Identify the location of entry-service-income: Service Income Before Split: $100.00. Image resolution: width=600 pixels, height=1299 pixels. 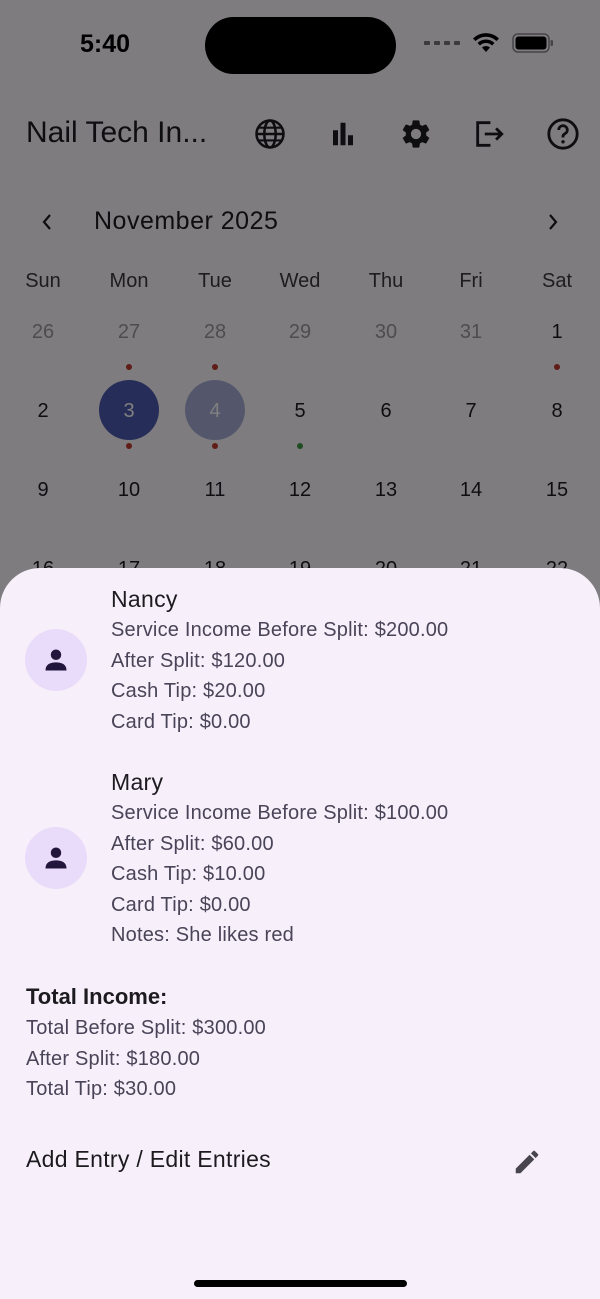
(280, 813).